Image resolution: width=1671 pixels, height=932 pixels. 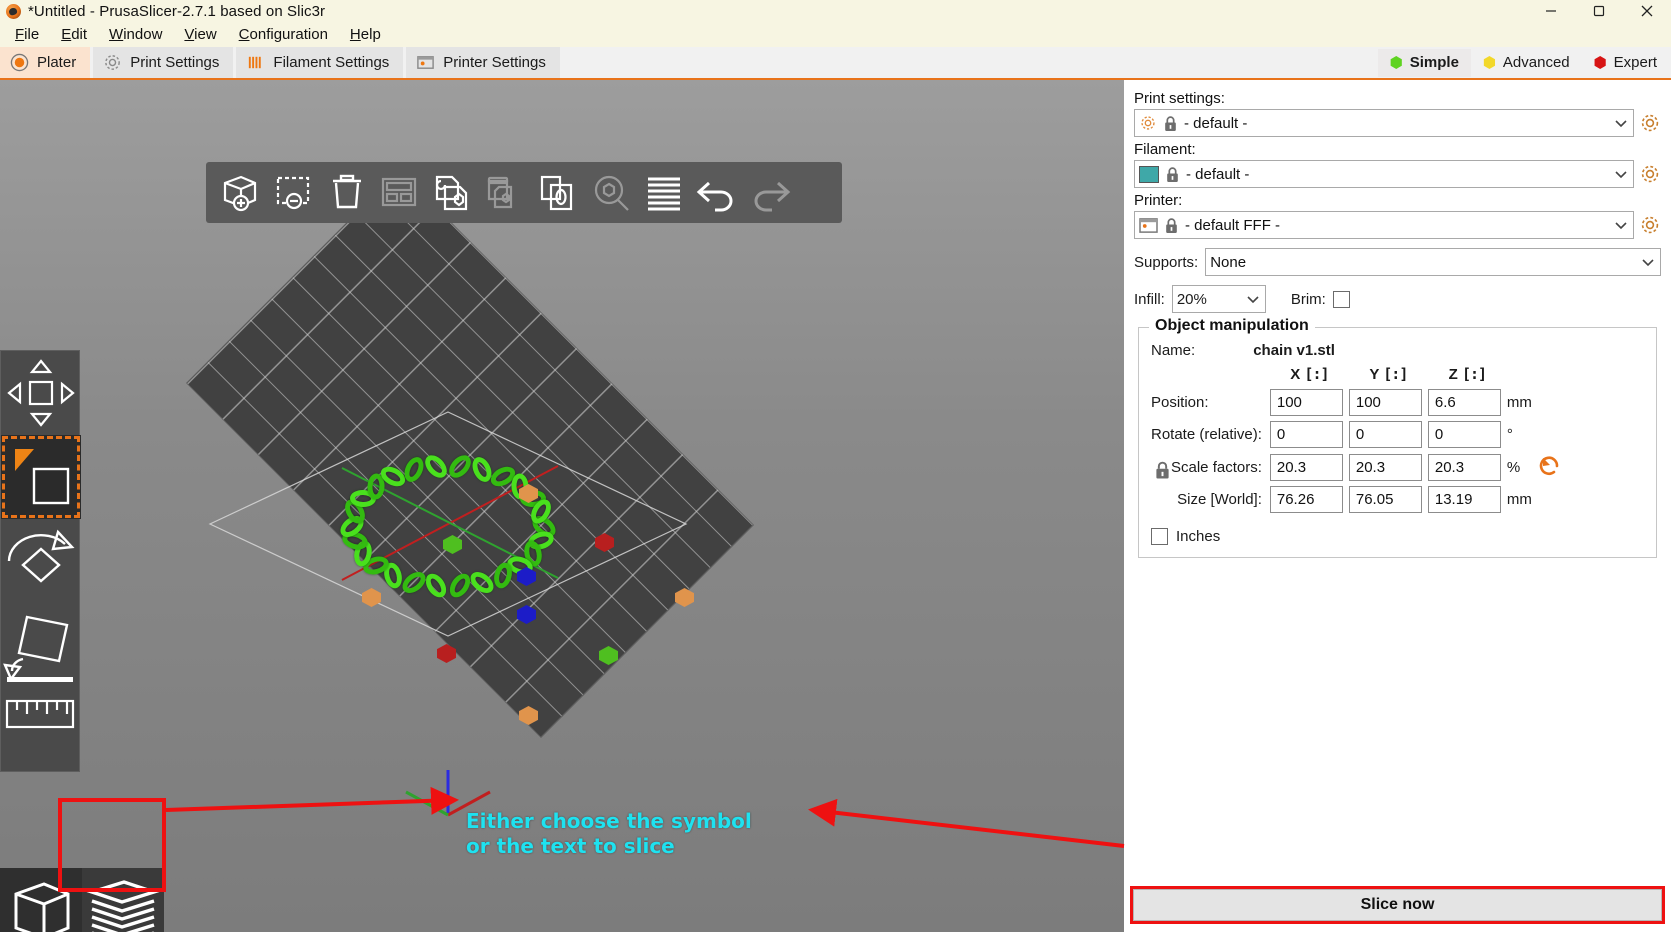 I want to click on size-z-field: 13.19, so click(x=1464, y=499).